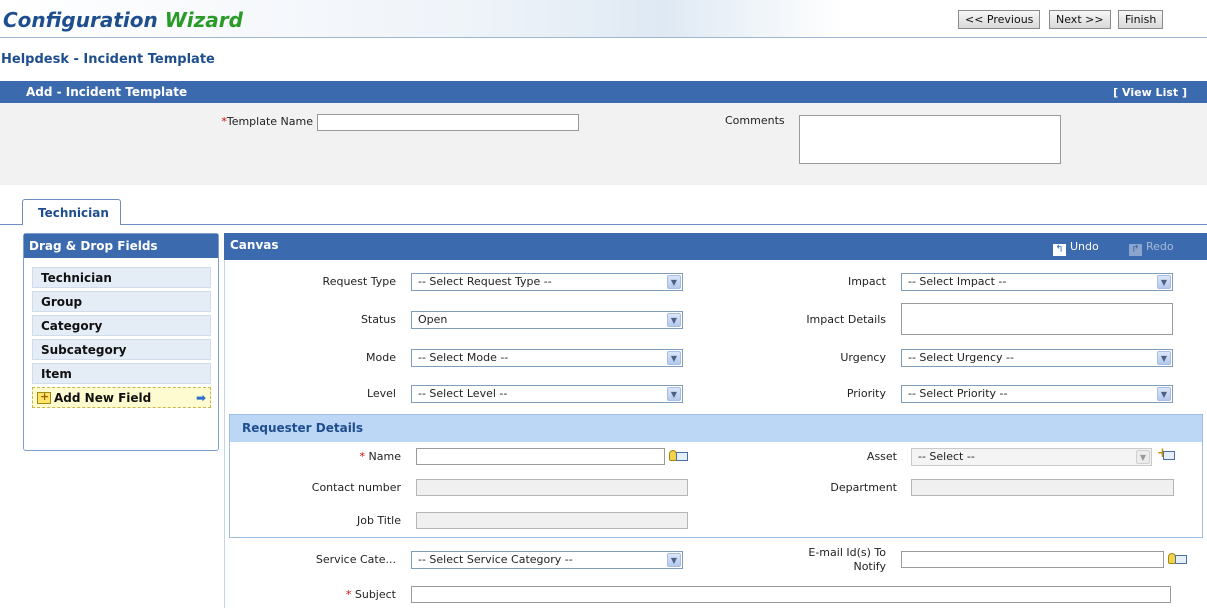 Image resolution: width=1207 pixels, height=608 pixels. Describe the element at coordinates (370, 594) in the screenshot. I see `subject-label: * Subject` at that location.